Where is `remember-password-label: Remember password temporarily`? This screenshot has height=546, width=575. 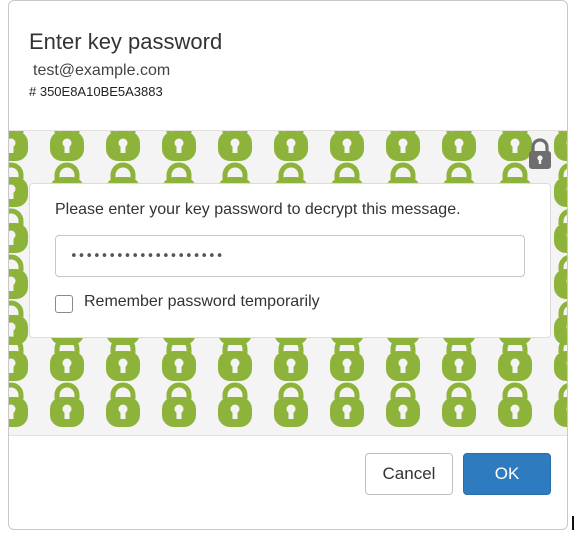 remember-password-label: Remember password temporarily is located at coordinates (202, 301).